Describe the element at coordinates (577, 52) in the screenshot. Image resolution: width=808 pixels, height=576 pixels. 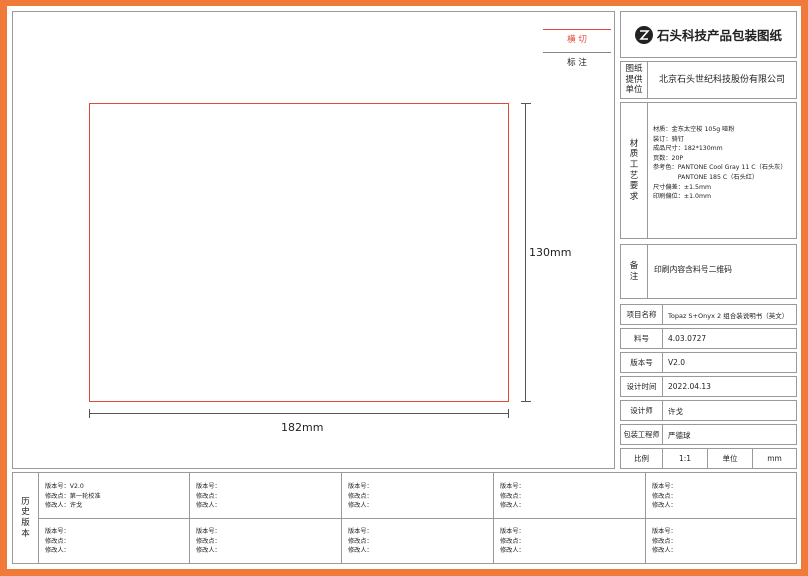
I see `legend-divider` at that location.